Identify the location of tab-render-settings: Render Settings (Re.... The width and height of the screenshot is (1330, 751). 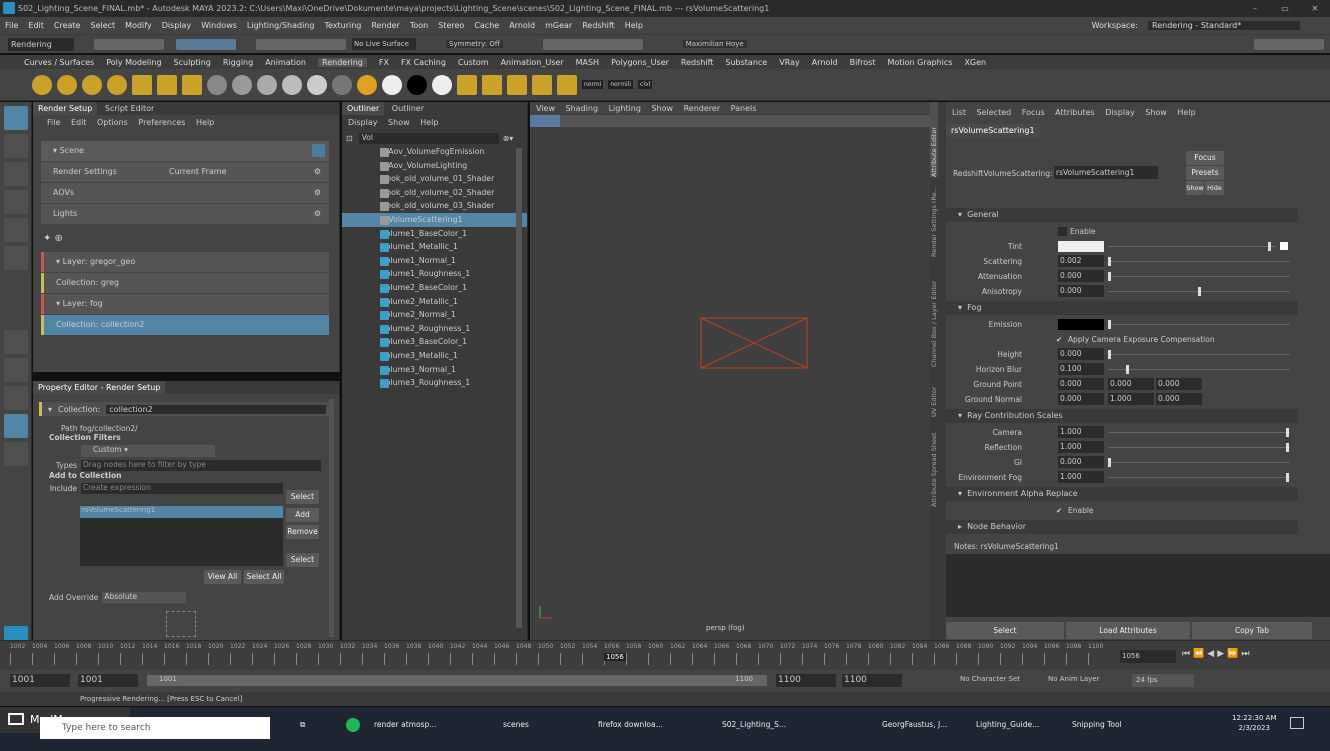
(934, 217).